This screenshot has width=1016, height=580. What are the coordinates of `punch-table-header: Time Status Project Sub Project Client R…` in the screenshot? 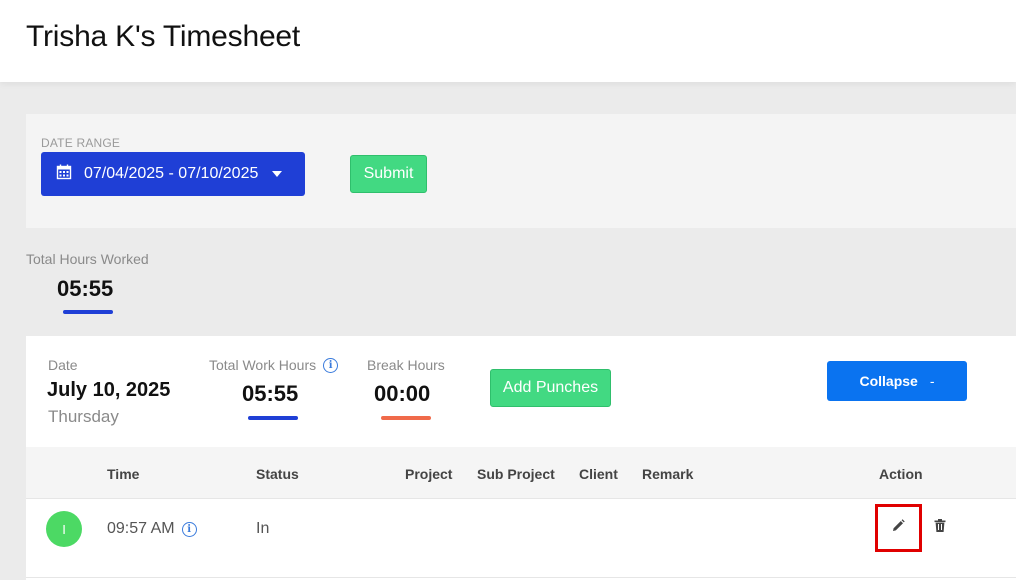 It's located at (521, 472).